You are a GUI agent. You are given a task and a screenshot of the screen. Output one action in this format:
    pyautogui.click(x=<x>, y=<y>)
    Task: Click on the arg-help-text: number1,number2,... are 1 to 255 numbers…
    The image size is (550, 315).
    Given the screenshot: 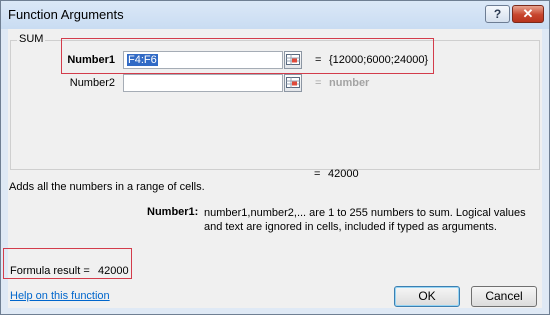 What is the action you would take?
    pyautogui.click(x=365, y=220)
    